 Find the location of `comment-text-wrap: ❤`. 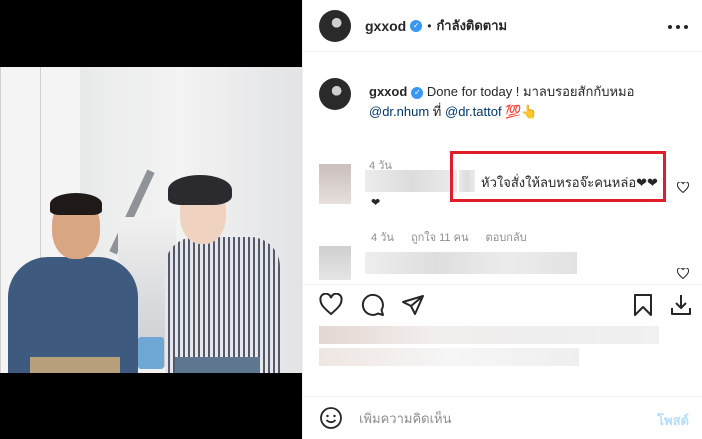

comment-text-wrap: ❤ is located at coordinates (376, 203).